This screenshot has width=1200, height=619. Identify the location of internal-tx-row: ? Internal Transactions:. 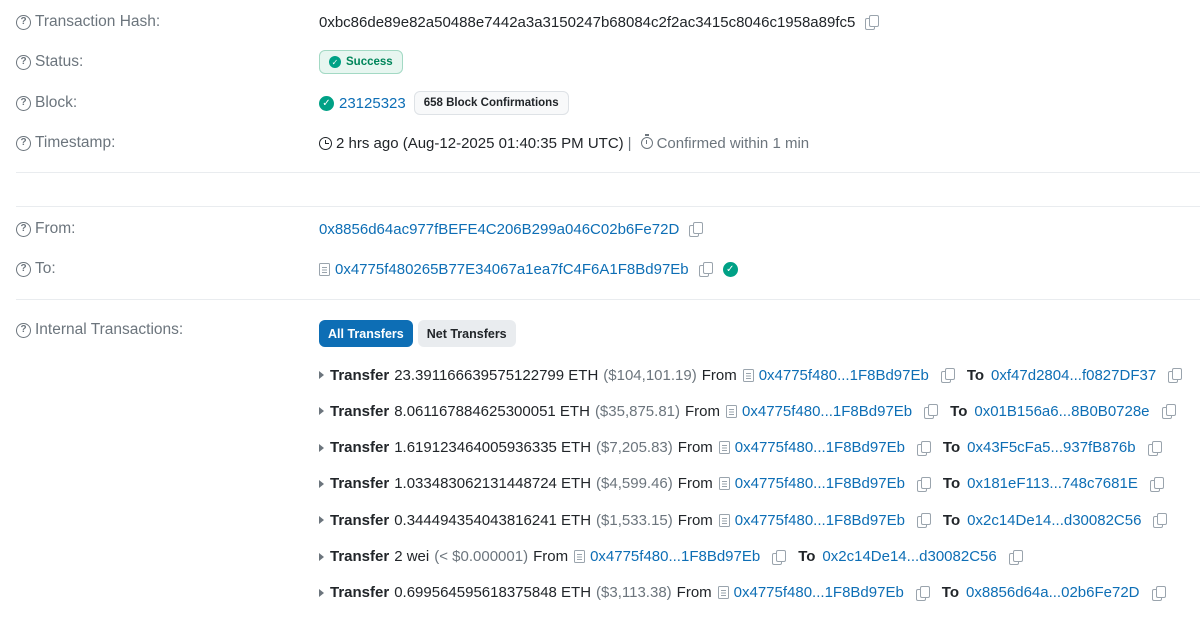
(600, 330).